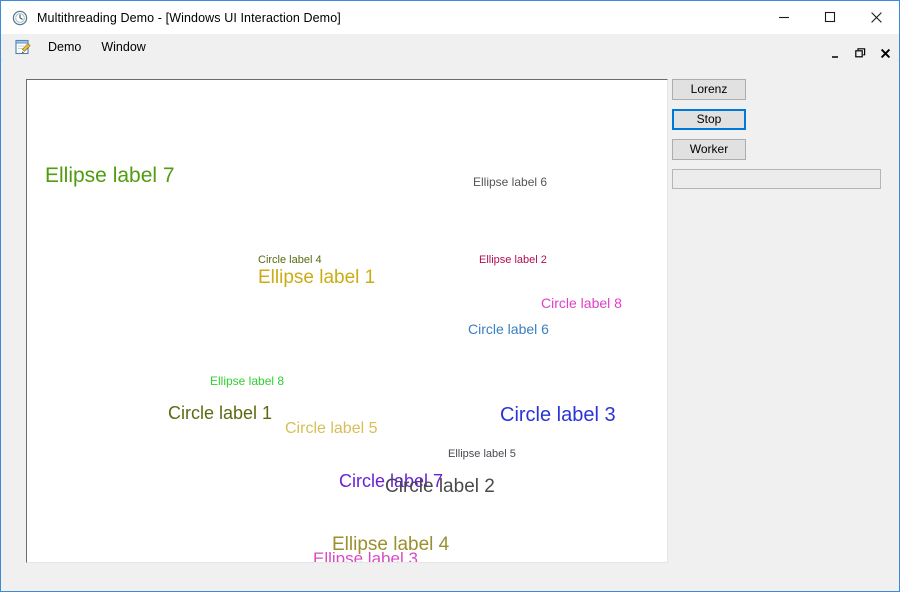 The height and width of the screenshot is (592, 900). What do you see at coordinates (876, 17) in the screenshot?
I see `close-button` at bounding box center [876, 17].